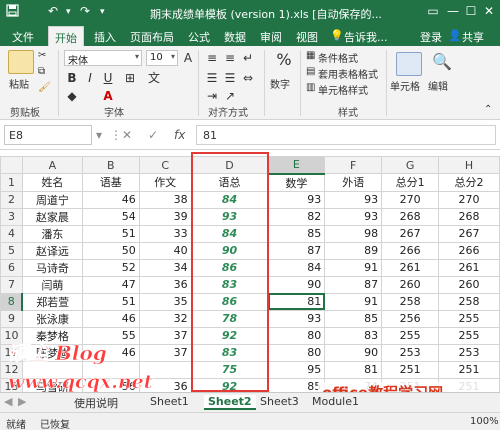  I want to click on row-header: 10, so click(11, 335).